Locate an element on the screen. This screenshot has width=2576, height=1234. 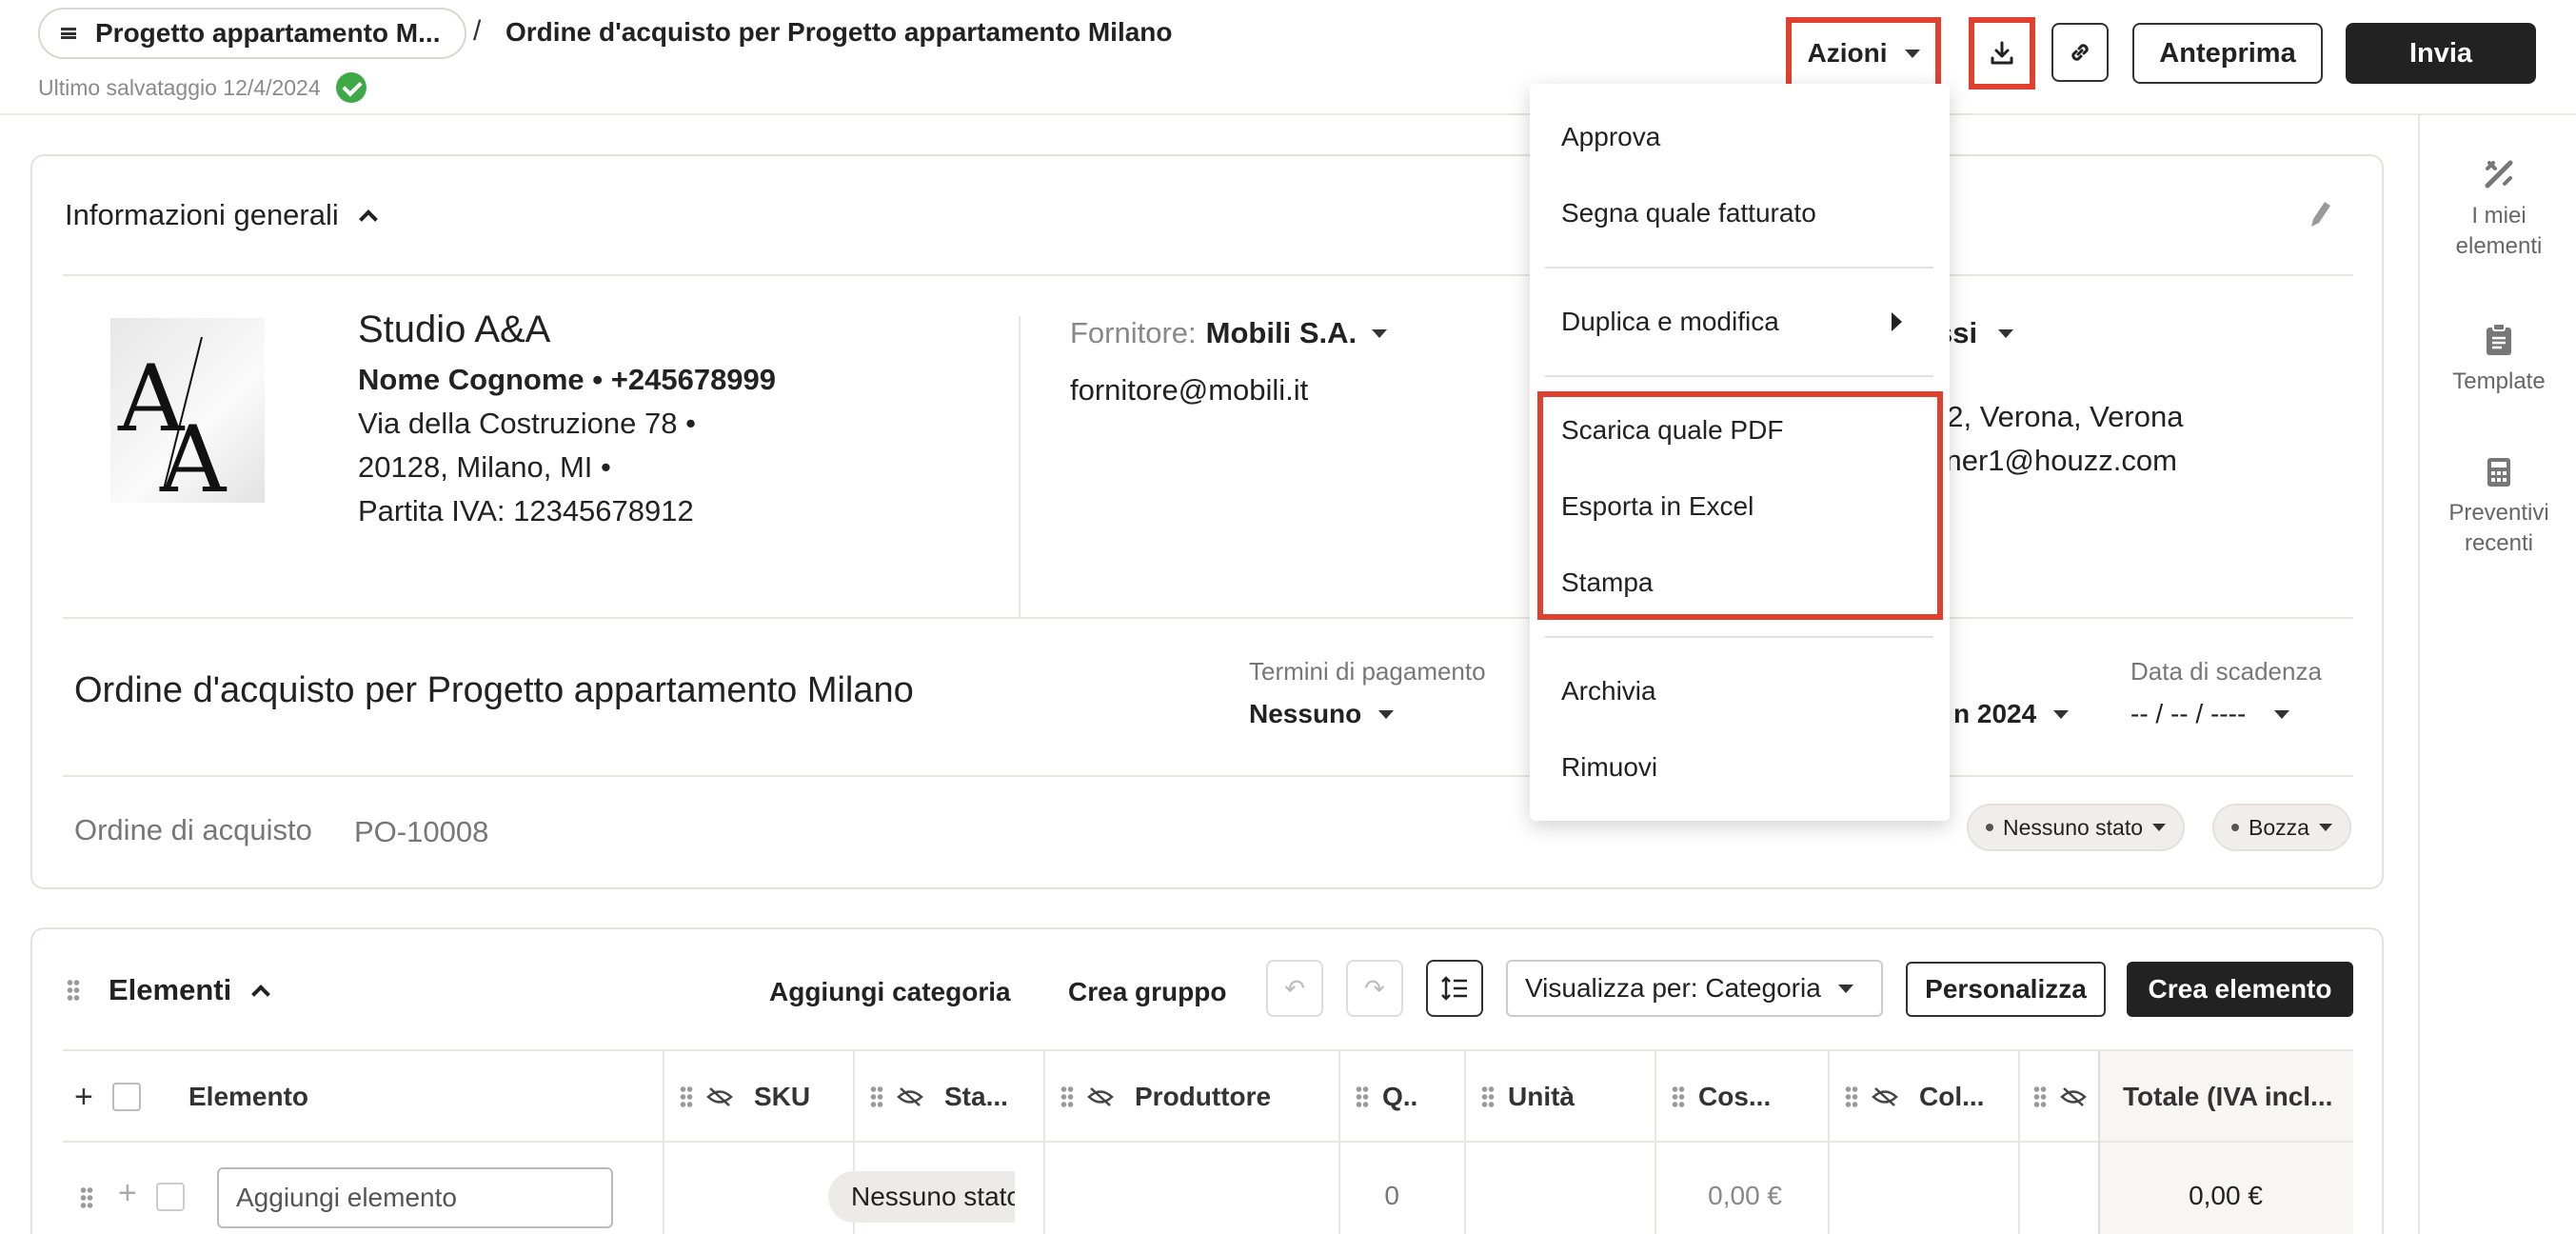
general-info-toggle: Informazioni generali is located at coordinates (221, 215).